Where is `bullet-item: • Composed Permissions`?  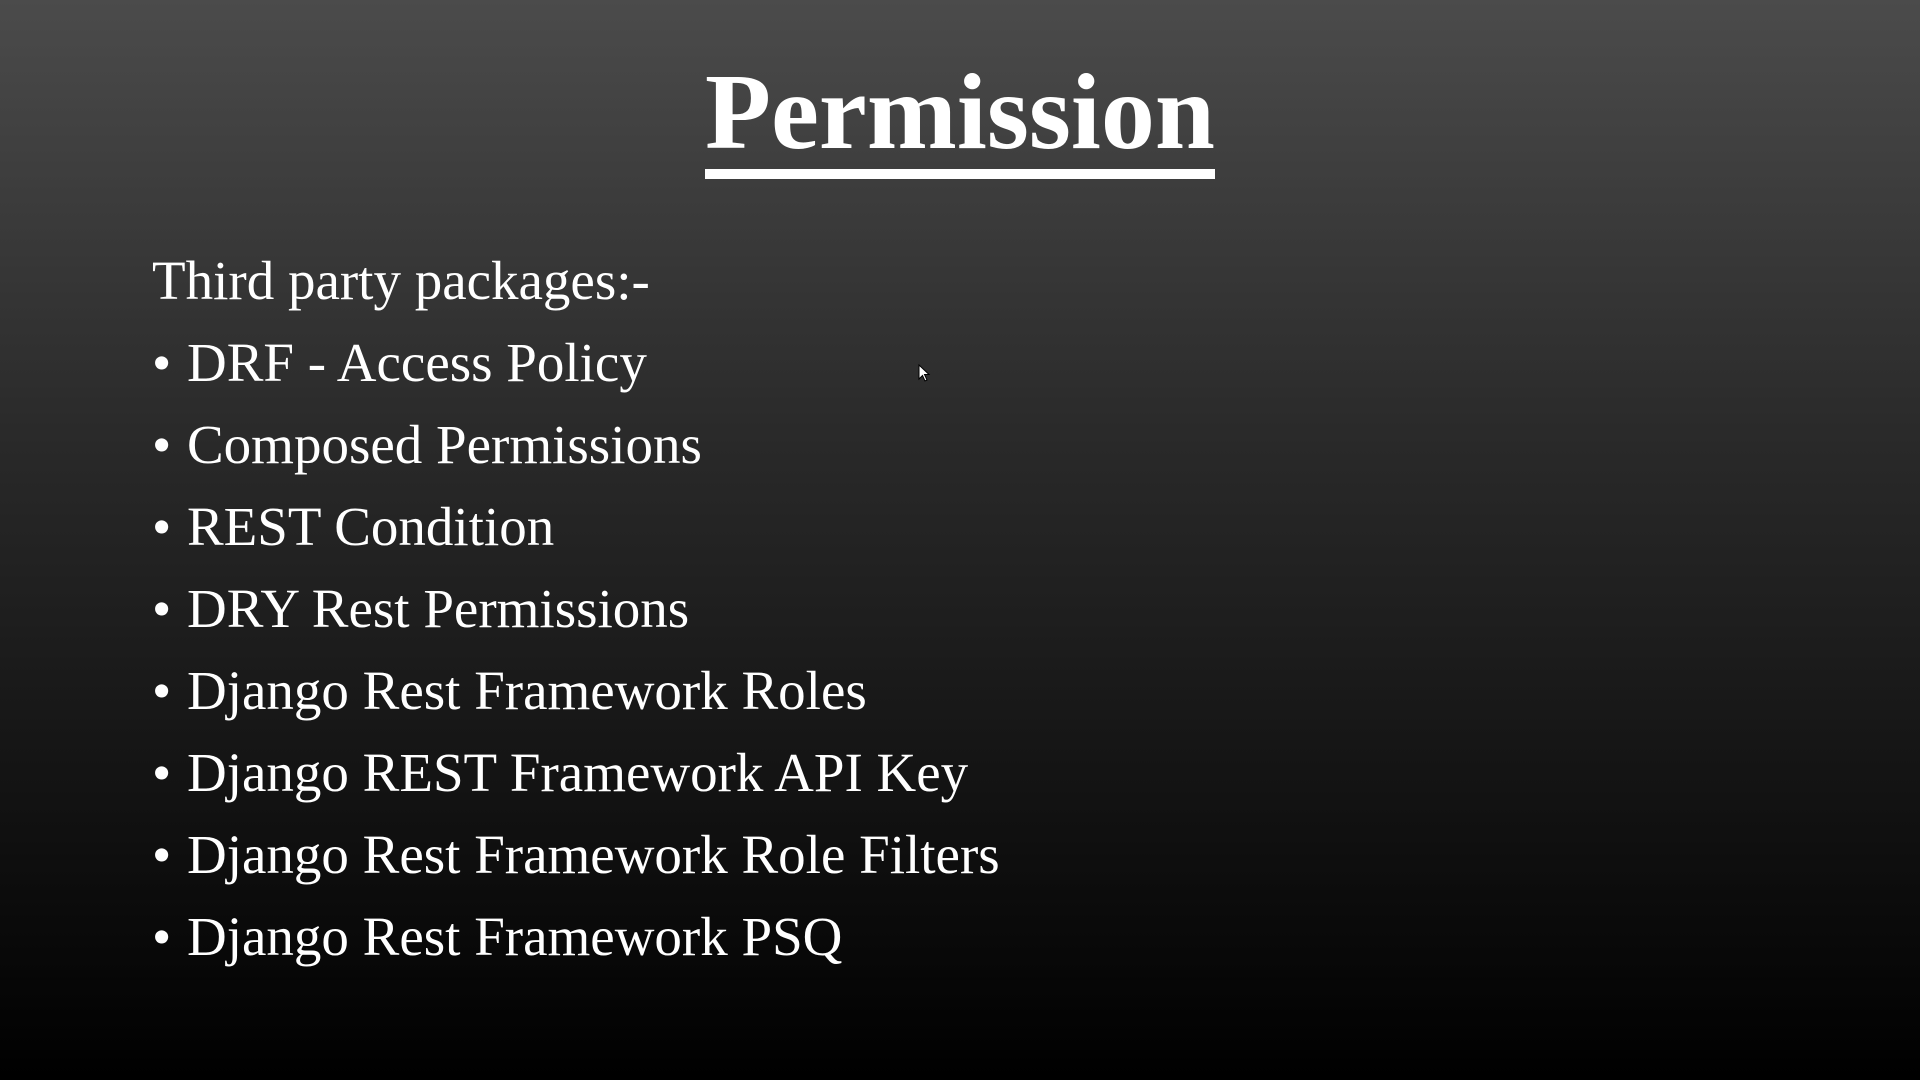
bullet-item: • Composed Permissions is located at coordinates (576, 445).